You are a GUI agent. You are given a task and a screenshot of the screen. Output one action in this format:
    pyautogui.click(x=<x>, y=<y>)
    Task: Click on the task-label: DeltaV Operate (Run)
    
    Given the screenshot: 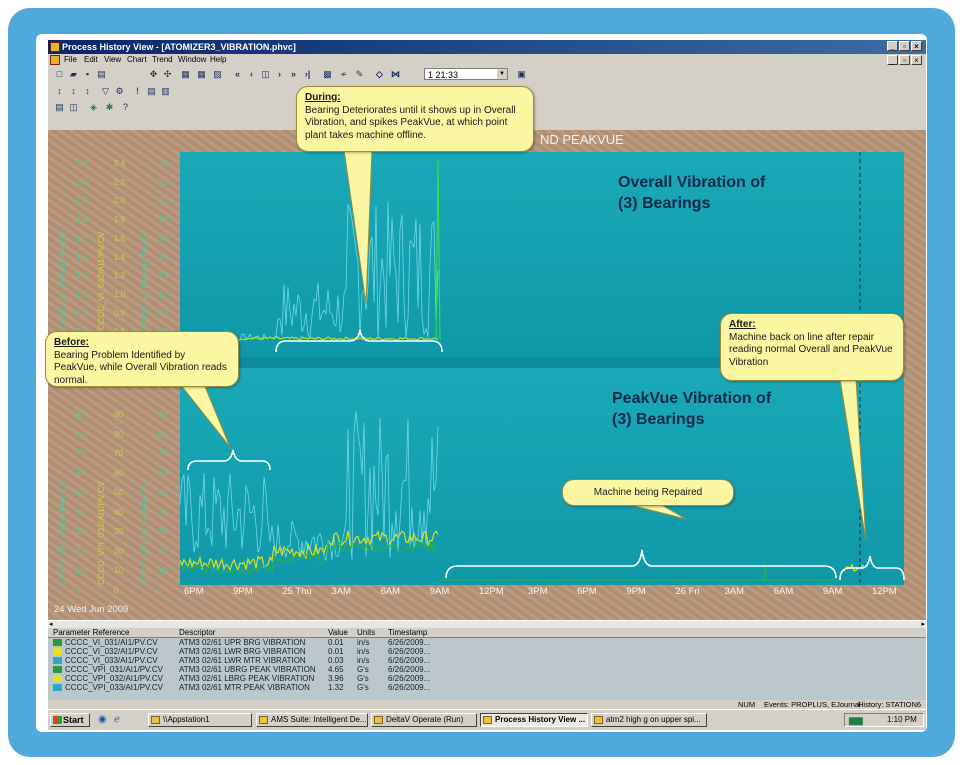 What is the action you would take?
    pyautogui.click(x=425, y=719)
    